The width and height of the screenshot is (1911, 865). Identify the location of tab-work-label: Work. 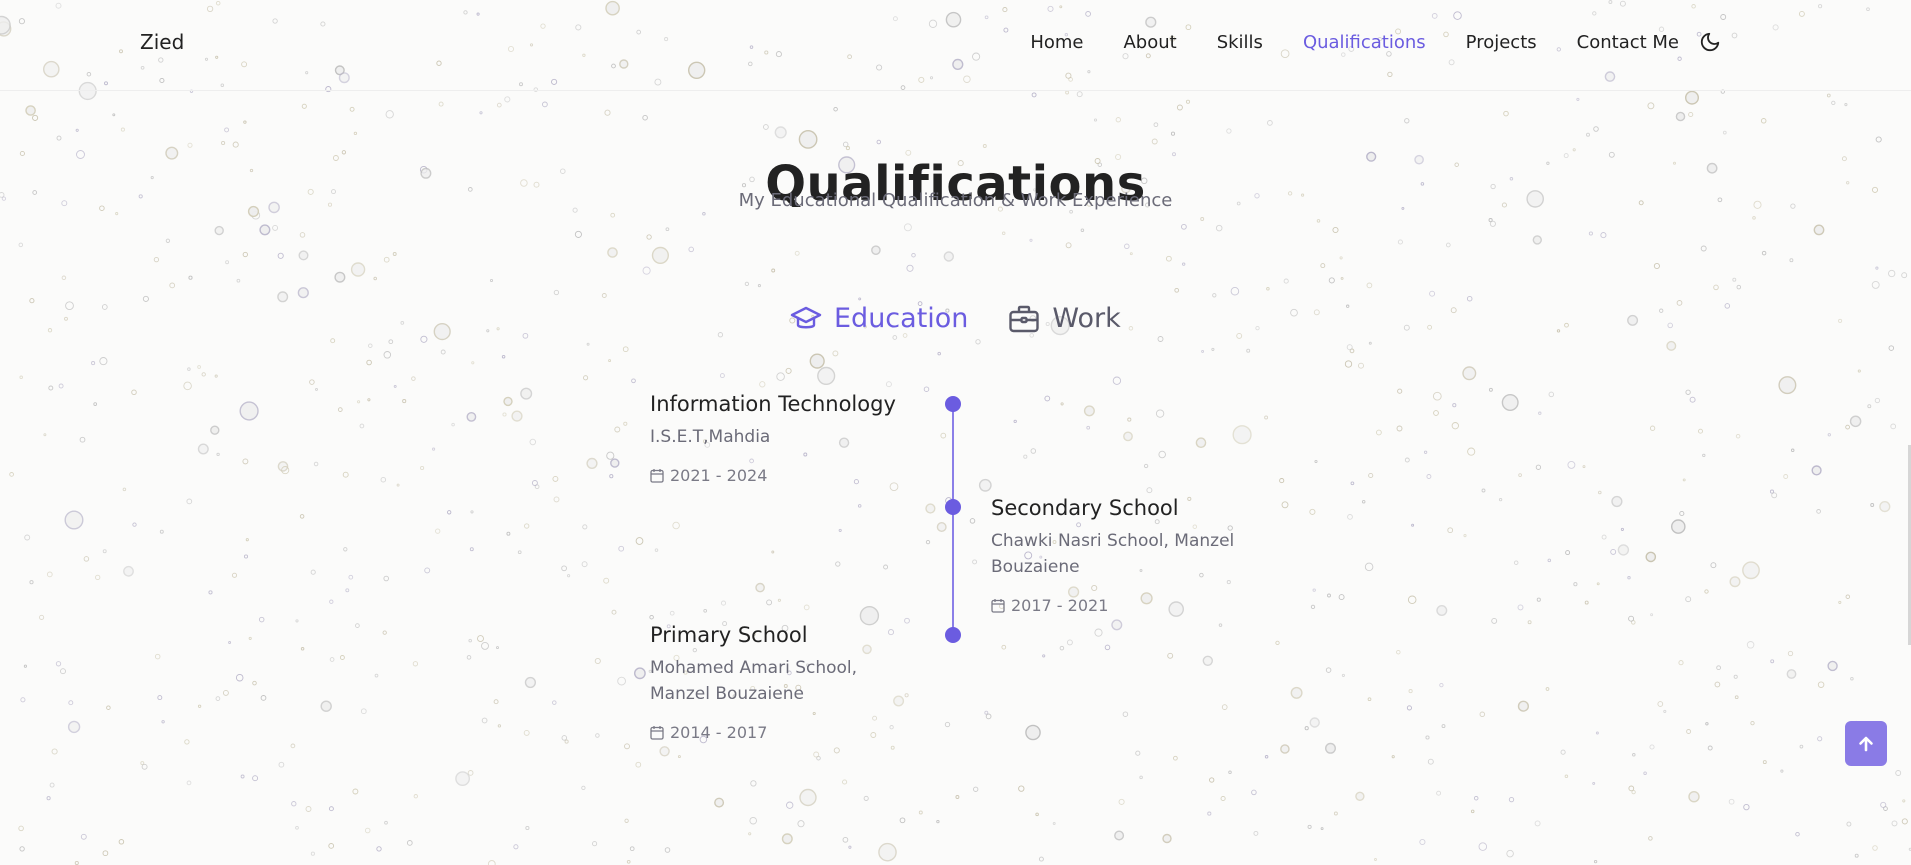
(1086, 318).